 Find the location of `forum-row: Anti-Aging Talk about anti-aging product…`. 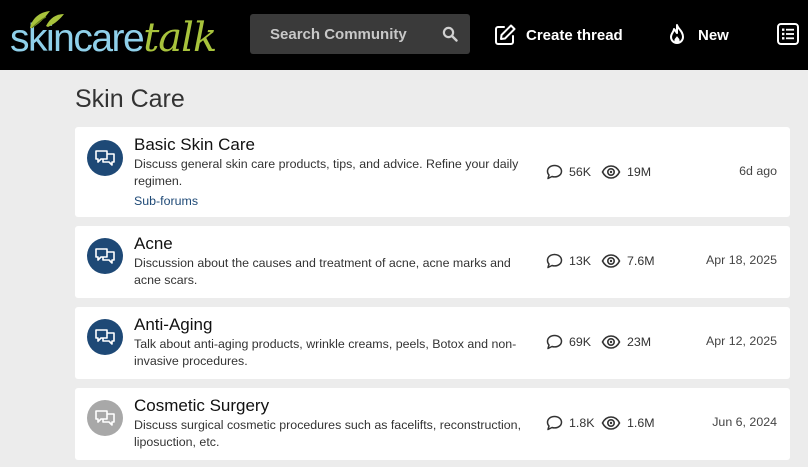

forum-row: Anti-Aging Talk about anti-aging product… is located at coordinates (432, 343).